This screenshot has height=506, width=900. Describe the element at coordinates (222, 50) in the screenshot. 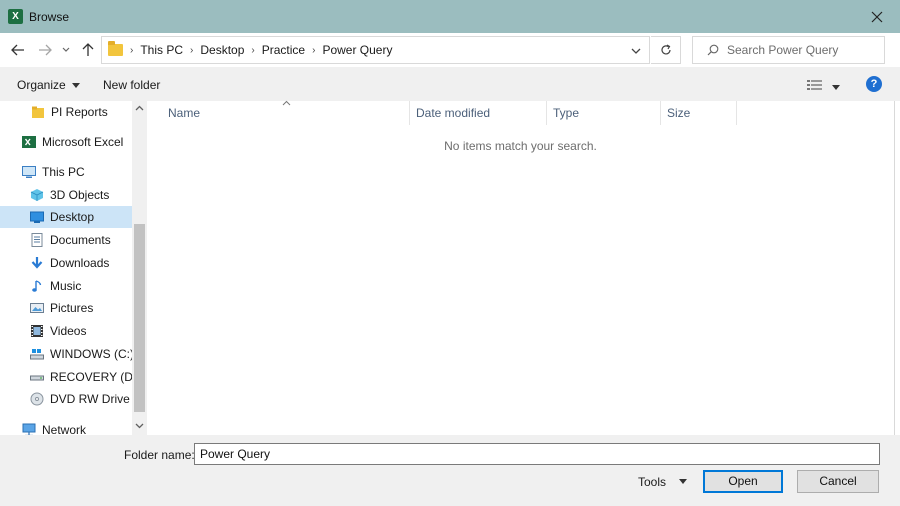

I see `breadcrumb-desktop: Desktop` at that location.